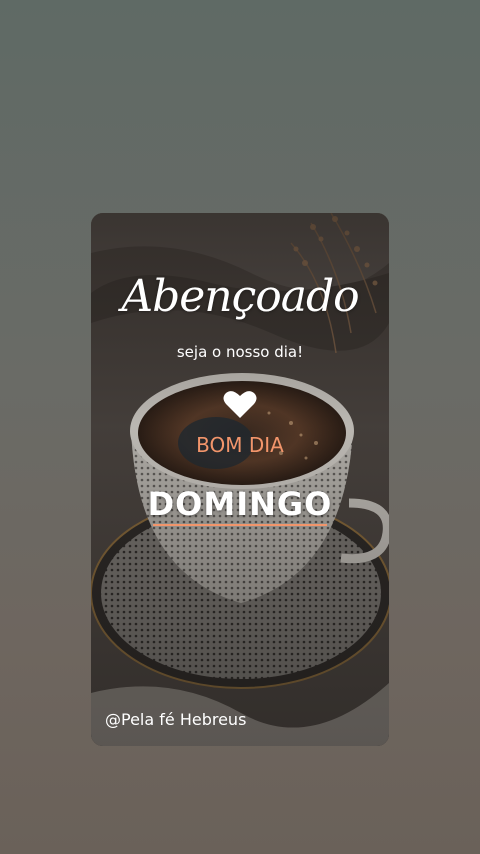 The image size is (480, 854). What do you see at coordinates (240, 504) in the screenshot?
I see `day-text: DOMINGO` at bounding box center [240, 504].